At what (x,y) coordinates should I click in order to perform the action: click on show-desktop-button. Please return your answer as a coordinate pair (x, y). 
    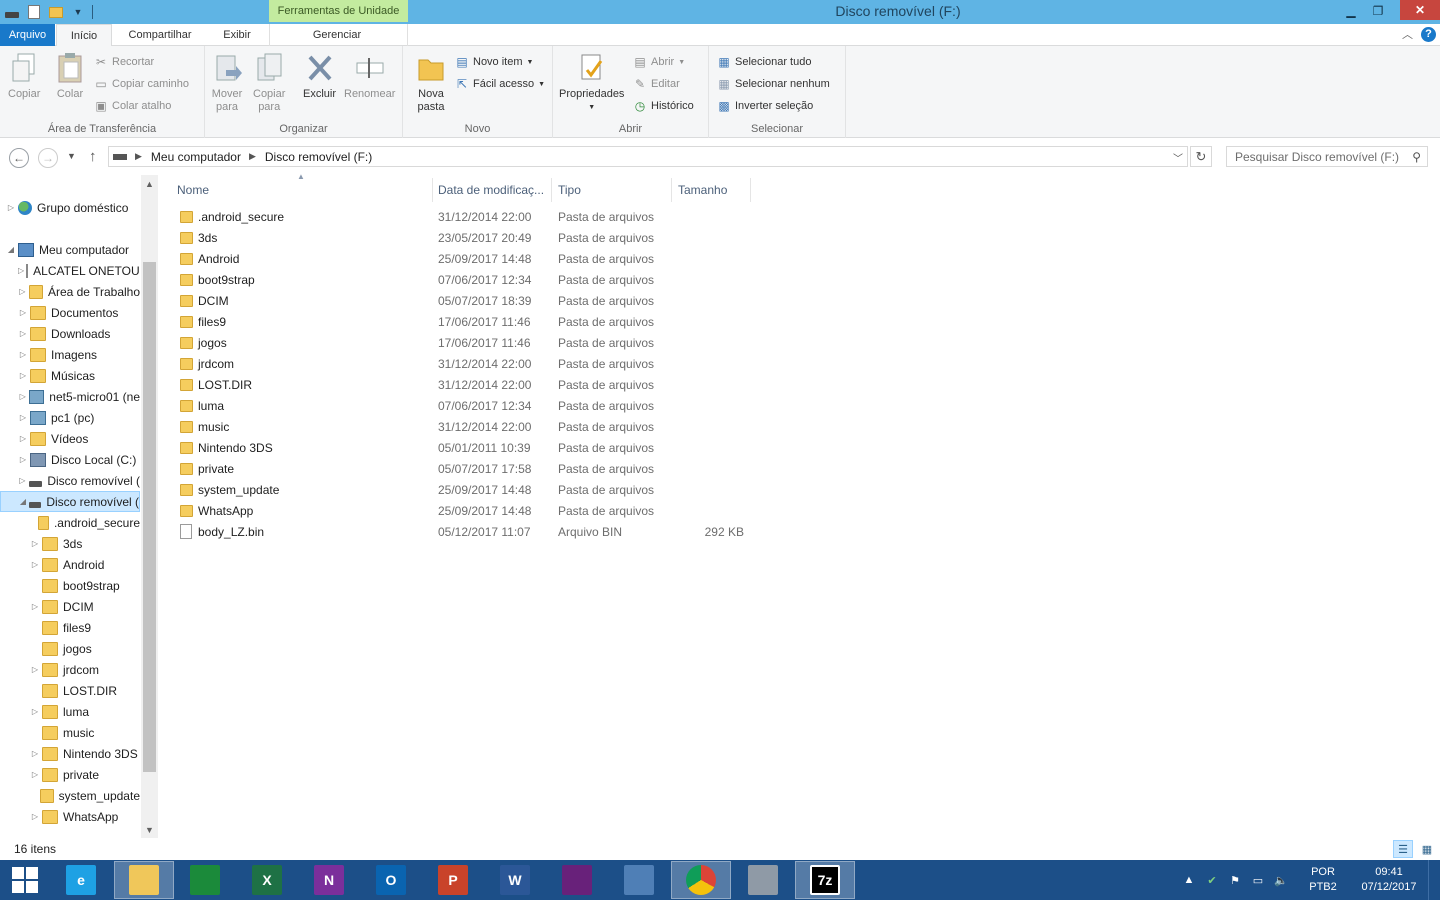
    Looking at the image, I should click on (1434, 880).